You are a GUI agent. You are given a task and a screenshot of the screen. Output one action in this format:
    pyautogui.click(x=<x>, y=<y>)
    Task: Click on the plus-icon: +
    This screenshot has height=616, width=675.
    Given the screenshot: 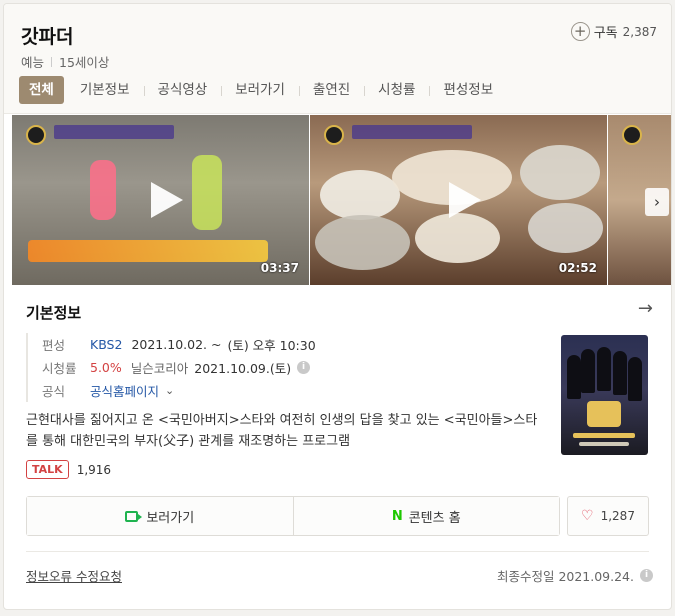 What is the action you would take?
    pyautogui.click(x=580, y=31)
    